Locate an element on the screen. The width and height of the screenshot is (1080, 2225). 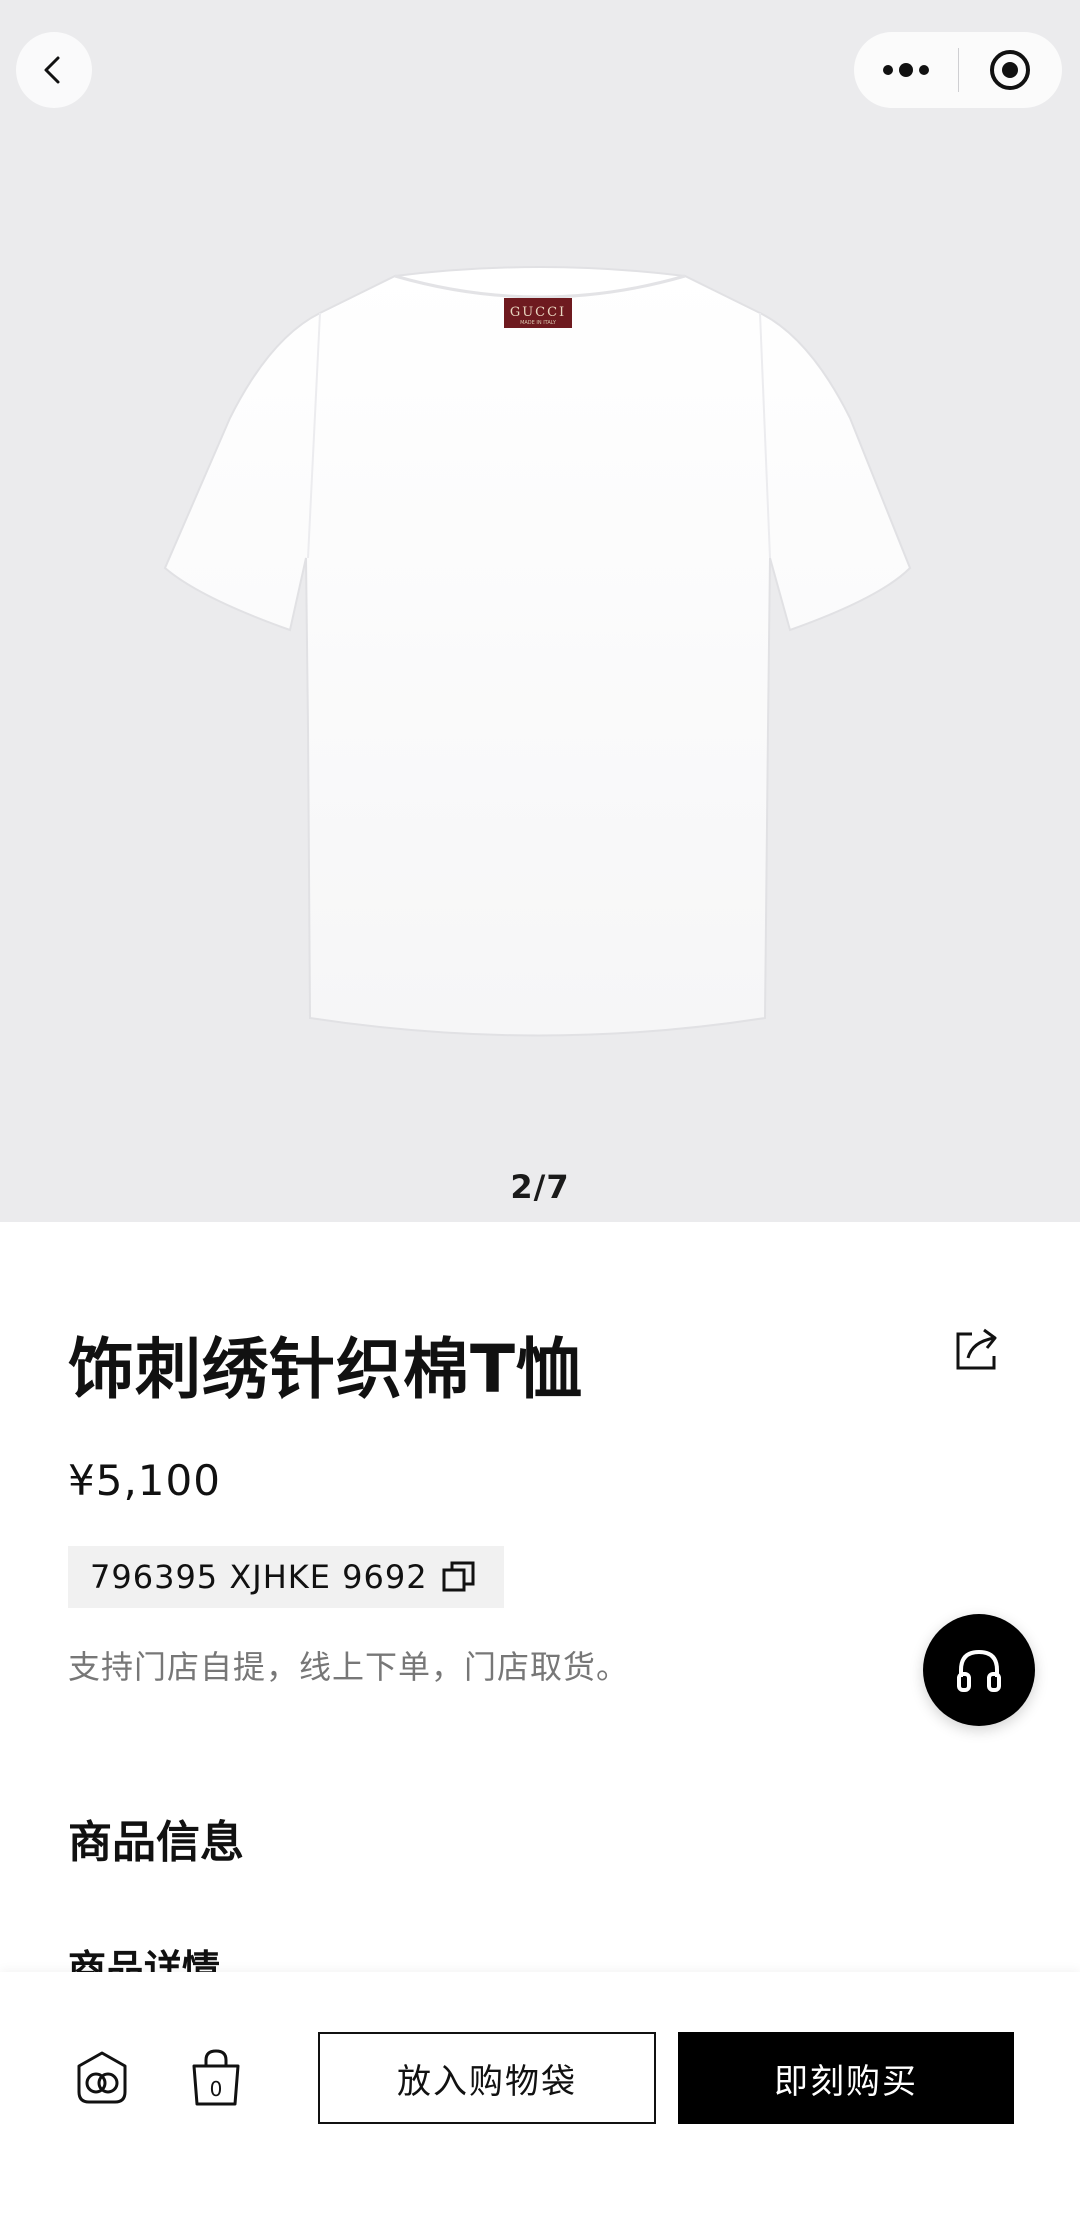
mini-program-capsule is located at coordinates (958, 70).